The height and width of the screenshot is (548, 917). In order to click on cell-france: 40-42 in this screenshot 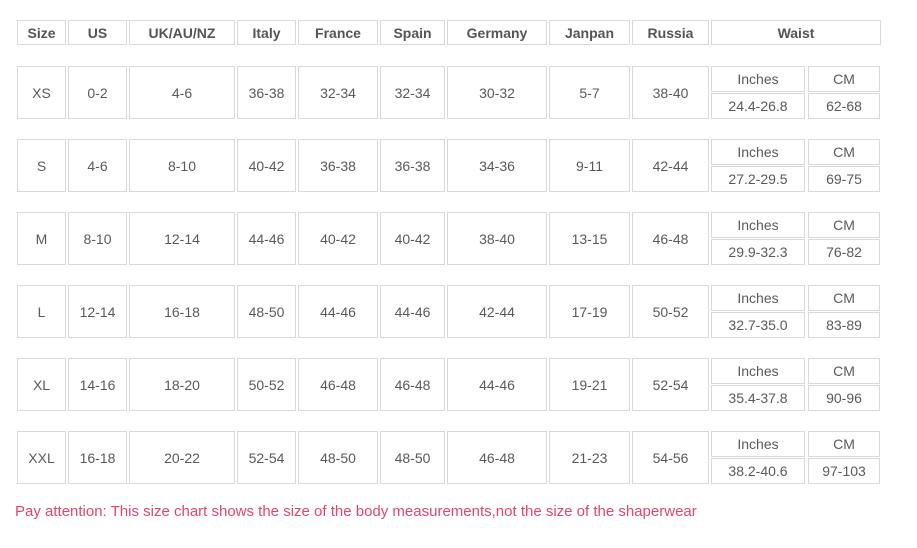, I will do `click(338, 238)`.